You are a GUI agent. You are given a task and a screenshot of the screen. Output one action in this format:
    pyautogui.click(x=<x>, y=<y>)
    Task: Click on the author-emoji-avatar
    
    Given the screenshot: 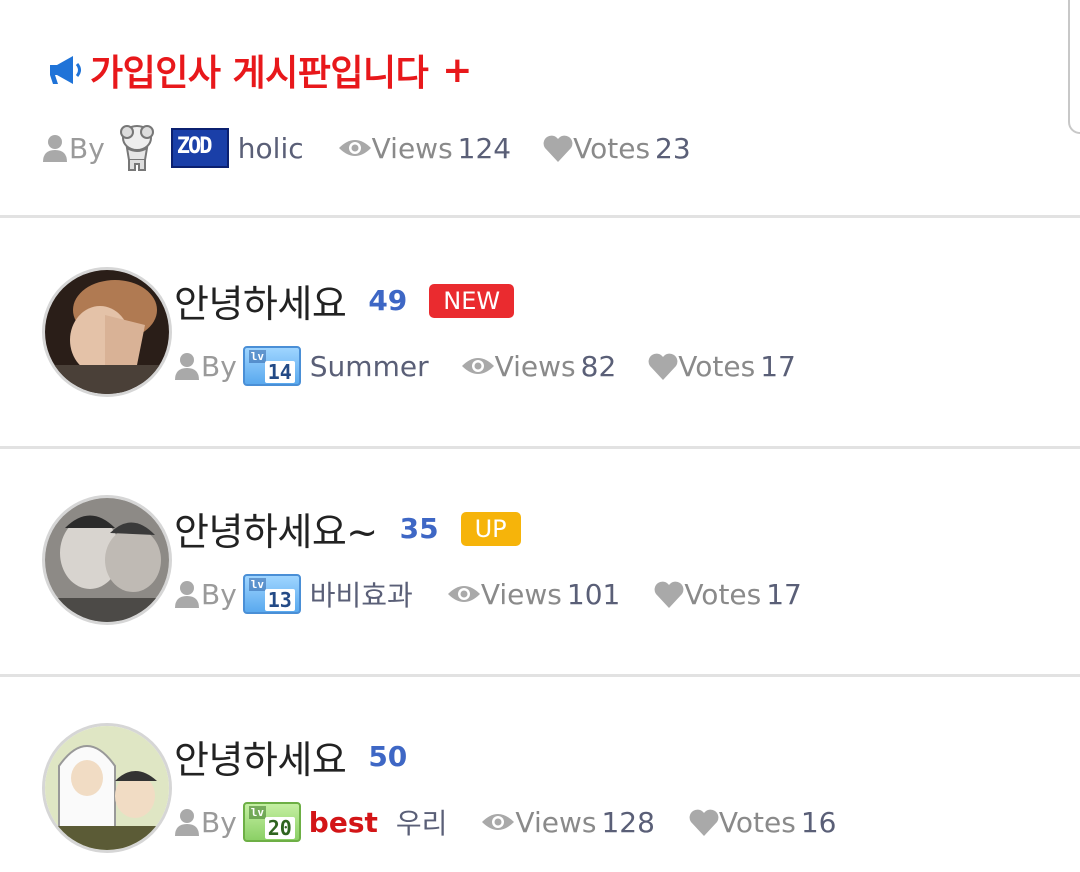 What is the action you would take?
    pyautogui.click(x=136, y=148)
    